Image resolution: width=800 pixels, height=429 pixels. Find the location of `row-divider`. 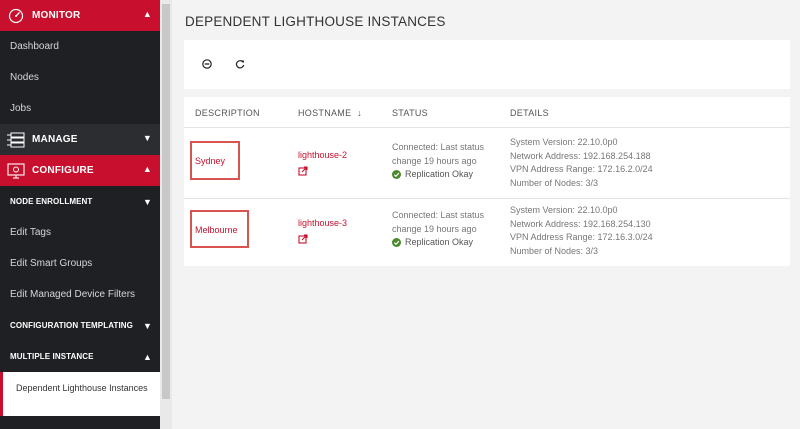

row-divider is located at coordinates (487, 198).